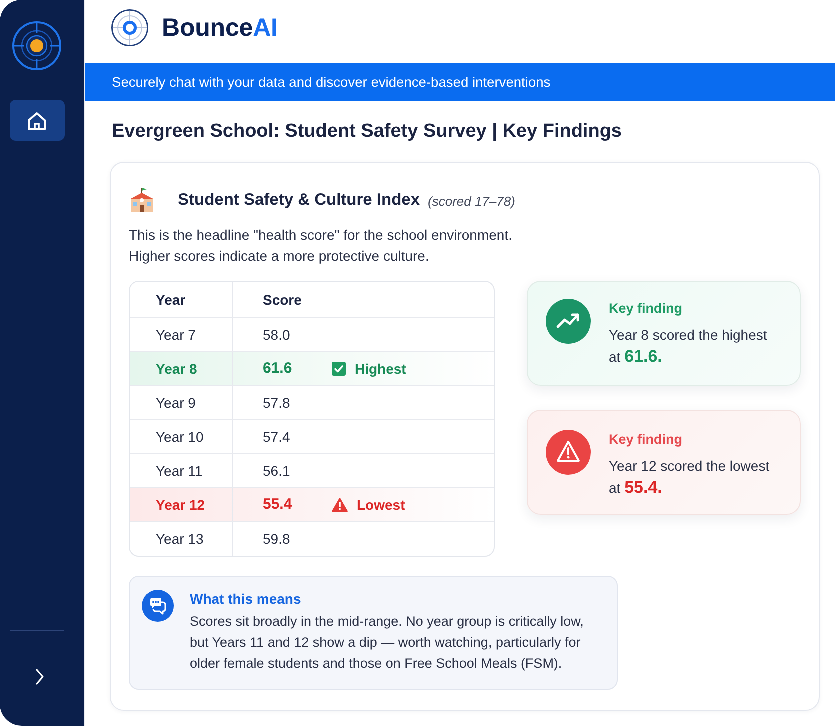 This screenshot has width=835, height=726. Describe the element at coordinates (276, 470) in the screenshot. I see `table-cell: 56.1` at that location.